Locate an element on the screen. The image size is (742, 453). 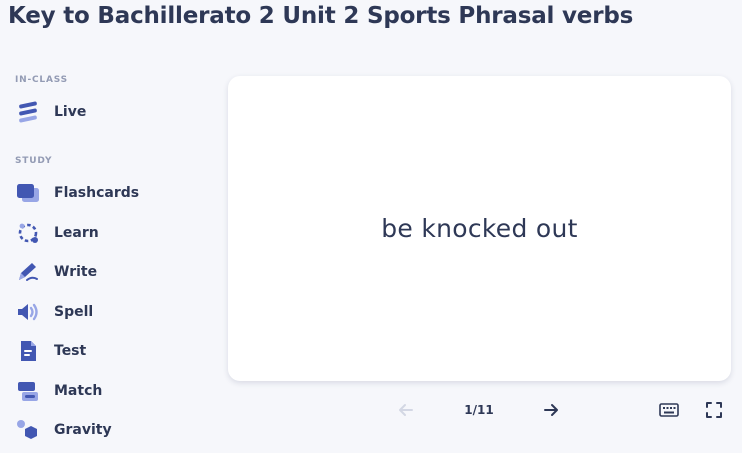
sidebar-item-label: Gravity is located at coordinates (83, 430).